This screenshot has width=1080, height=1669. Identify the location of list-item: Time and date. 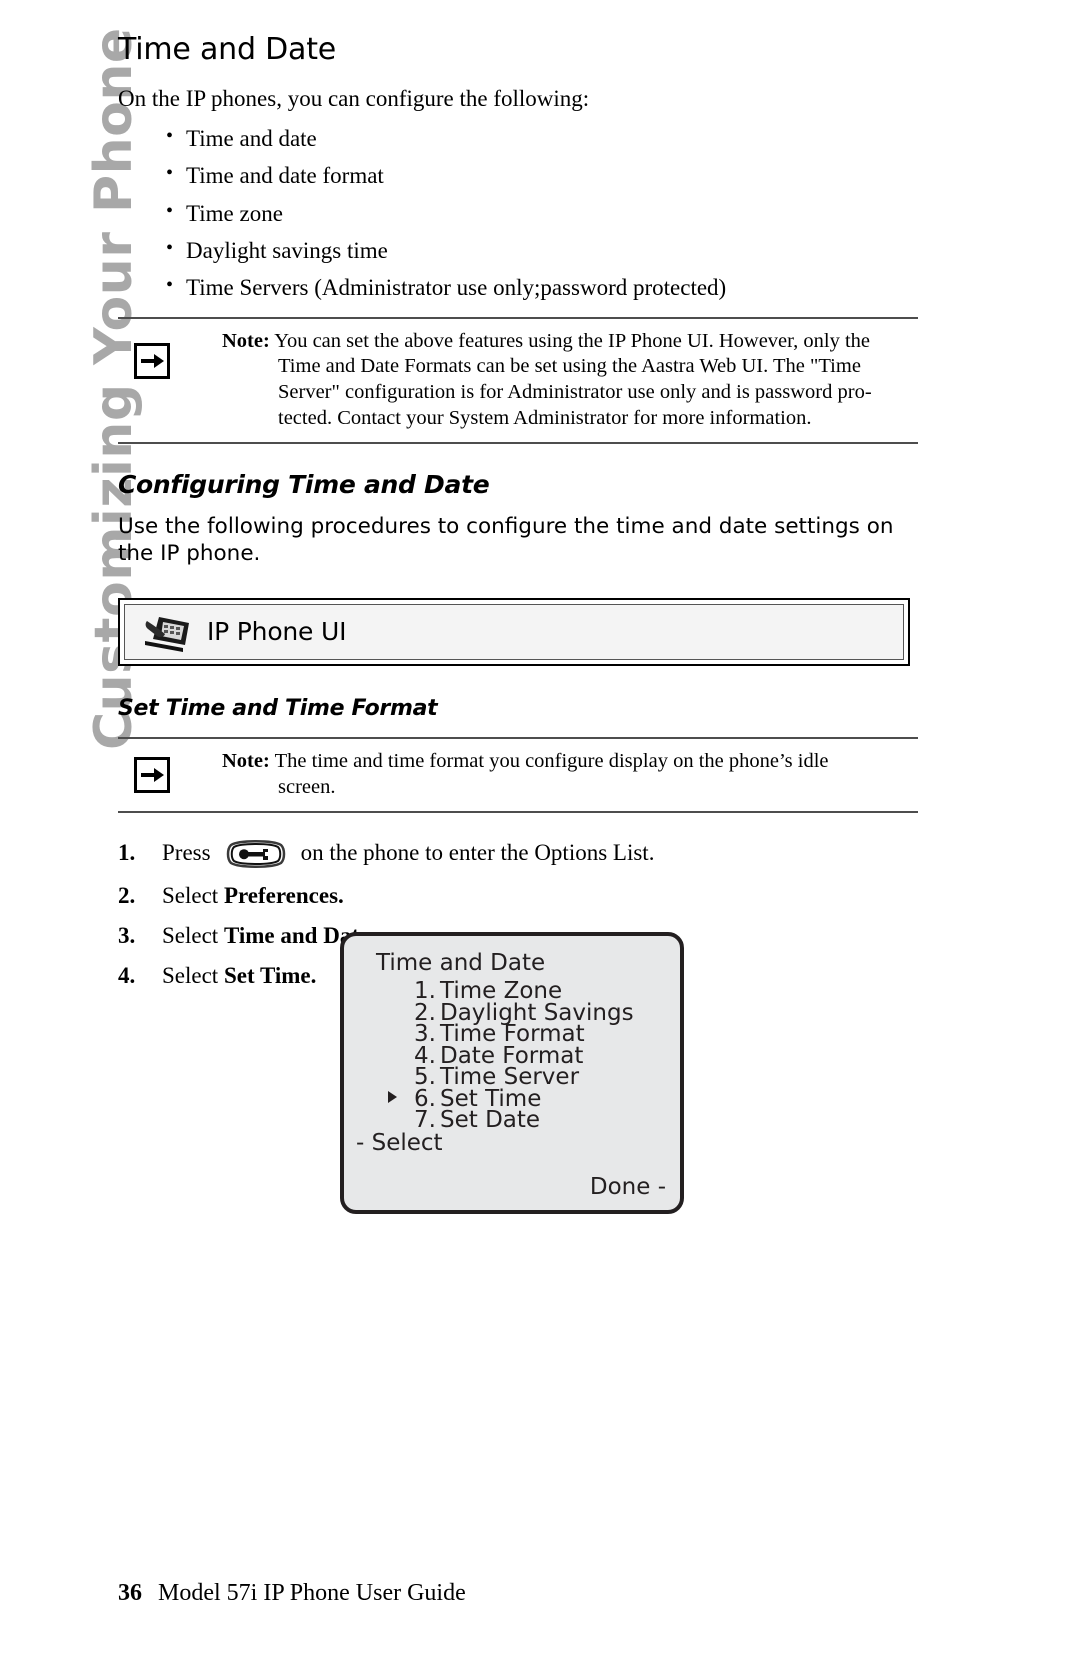
(518, 138).